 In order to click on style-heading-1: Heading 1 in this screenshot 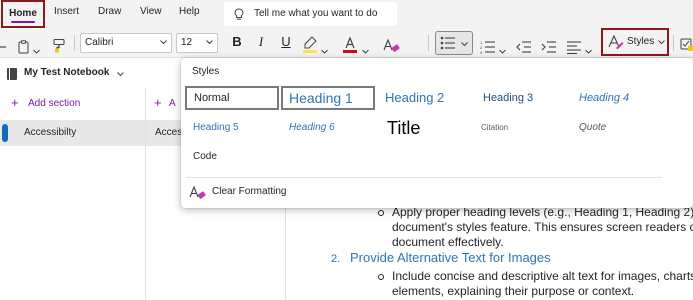, I will do `click(328, 98)`.